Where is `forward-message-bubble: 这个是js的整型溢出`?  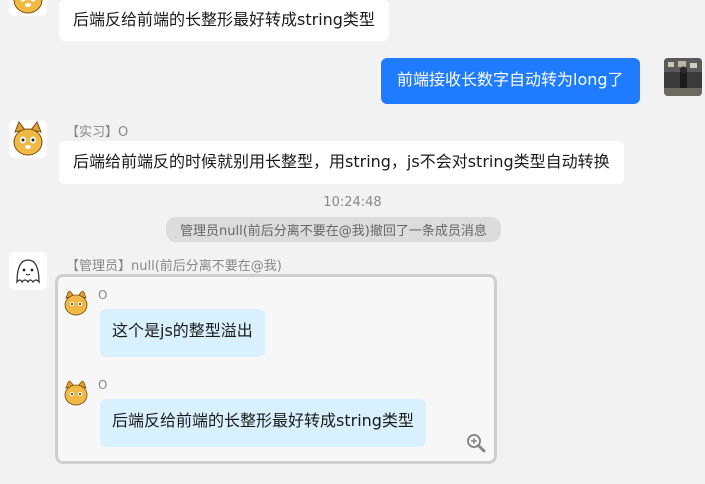
forward-message-bubble: 这个是js的整型溢出 is located at coordinates (182, 333).